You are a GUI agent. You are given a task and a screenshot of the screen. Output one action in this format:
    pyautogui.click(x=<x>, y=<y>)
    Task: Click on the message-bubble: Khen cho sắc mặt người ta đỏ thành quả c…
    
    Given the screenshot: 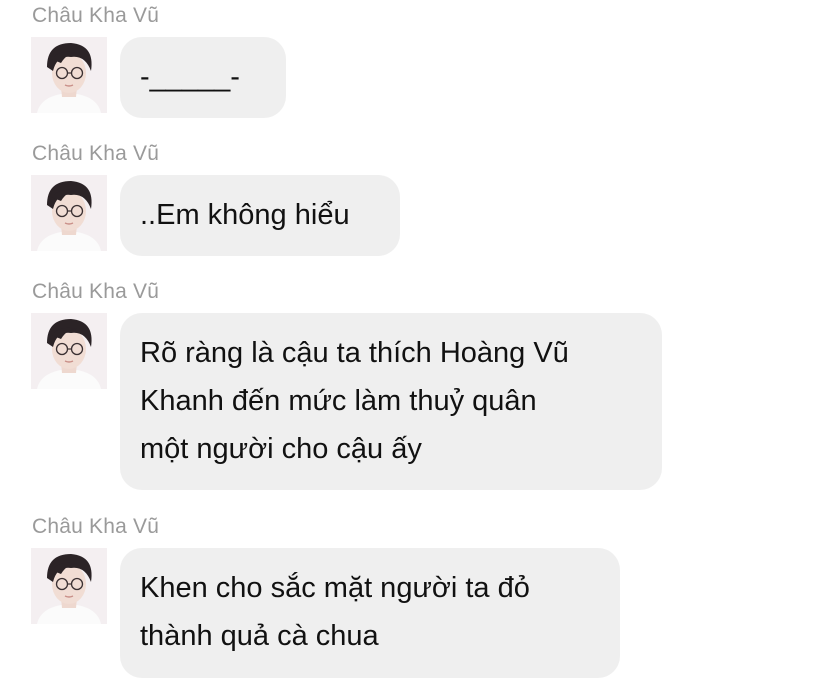 What is the action you would take?
    pyautogui.click(x=370, y=613)
    